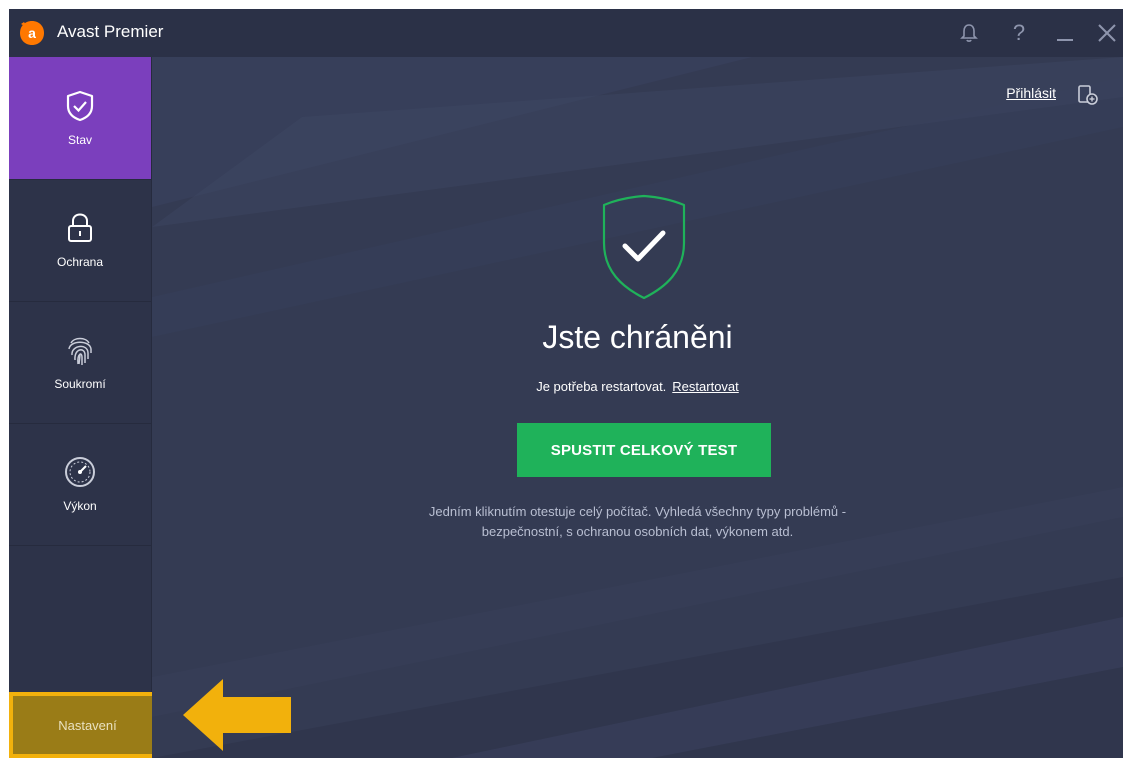 Image resolution: width=1123 pixels, height=758 pixels. Describe the element at coordinates (969, 33) in the screenshot. I see `bell-icon` at that location.